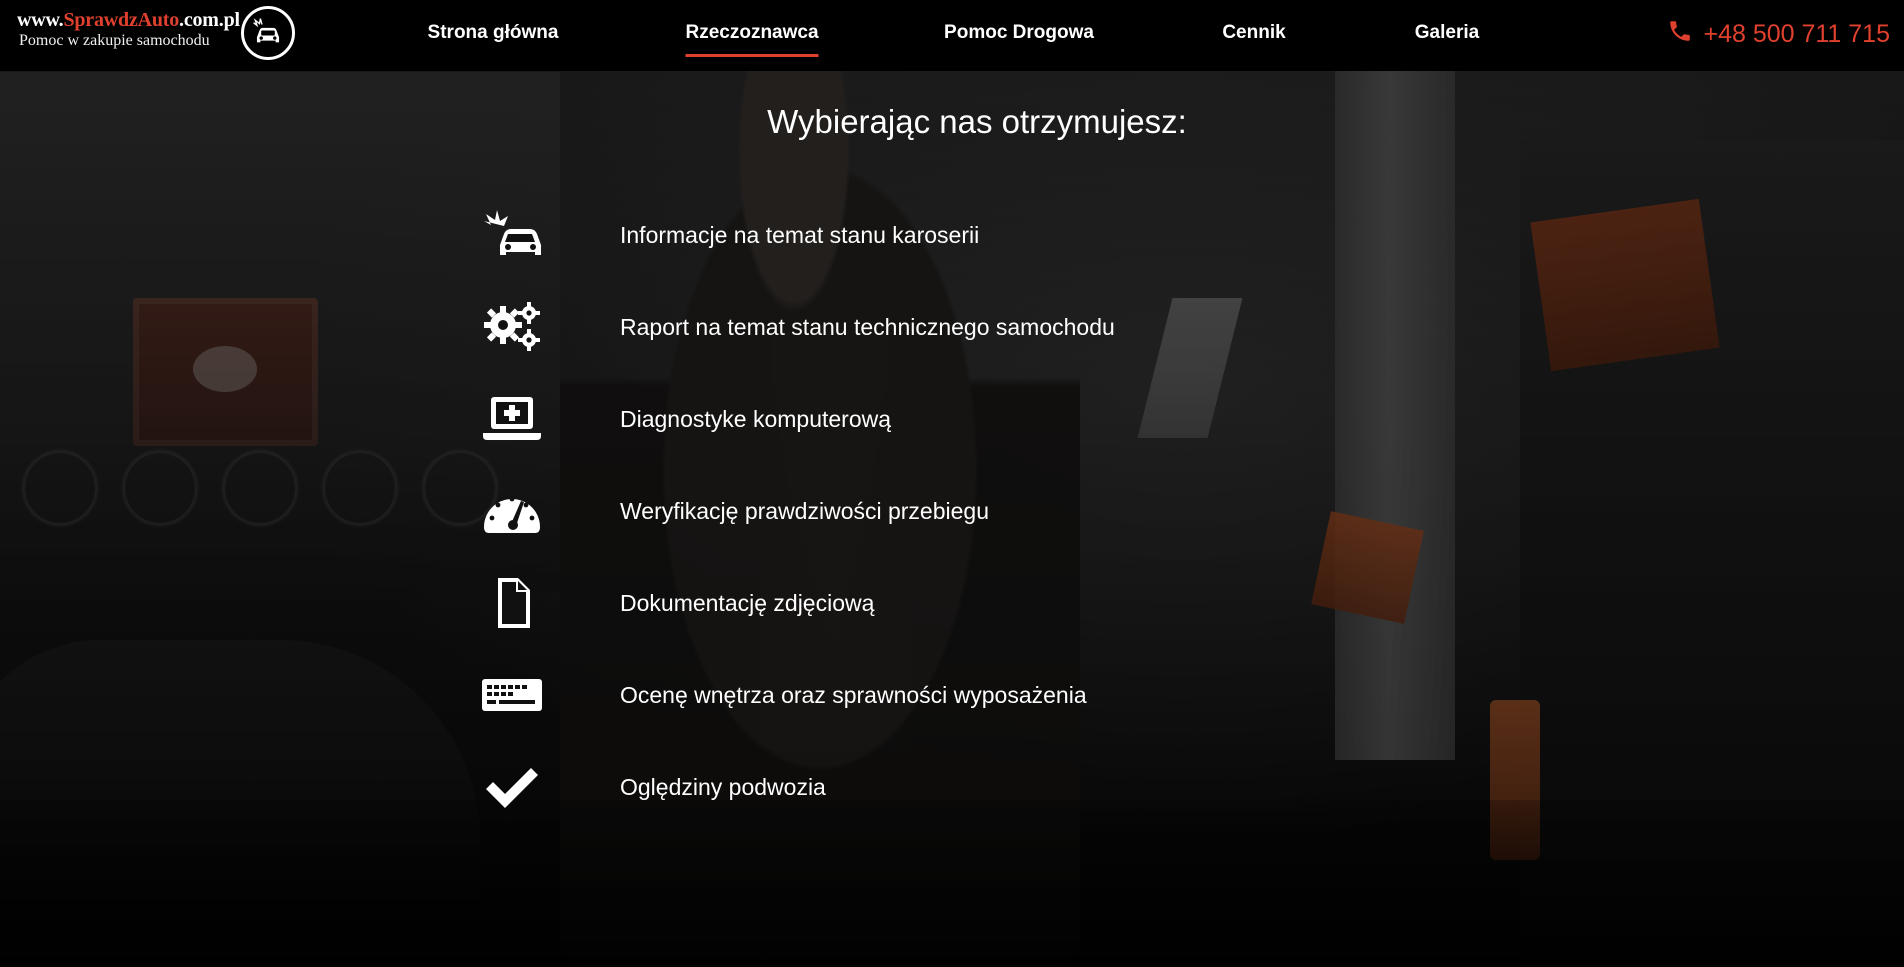  Describe the element at coordinates (512, 603) in the screenshot. I see `file-icon` at that location.